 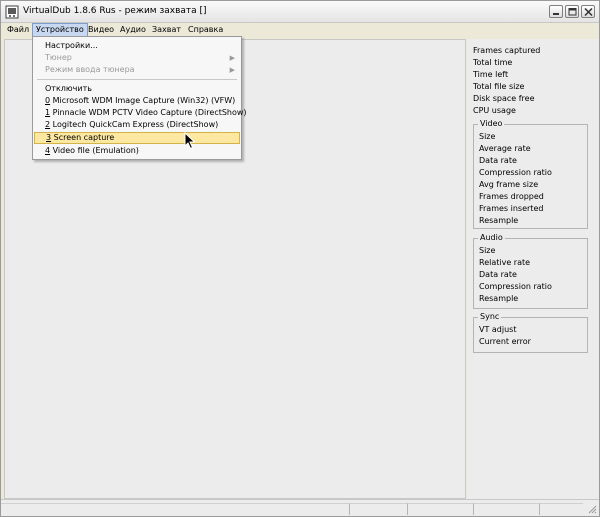 What do you see at coordinates (137, 79) in the screenshot?
I see `menu-separator` at bounding box center [137, 79].